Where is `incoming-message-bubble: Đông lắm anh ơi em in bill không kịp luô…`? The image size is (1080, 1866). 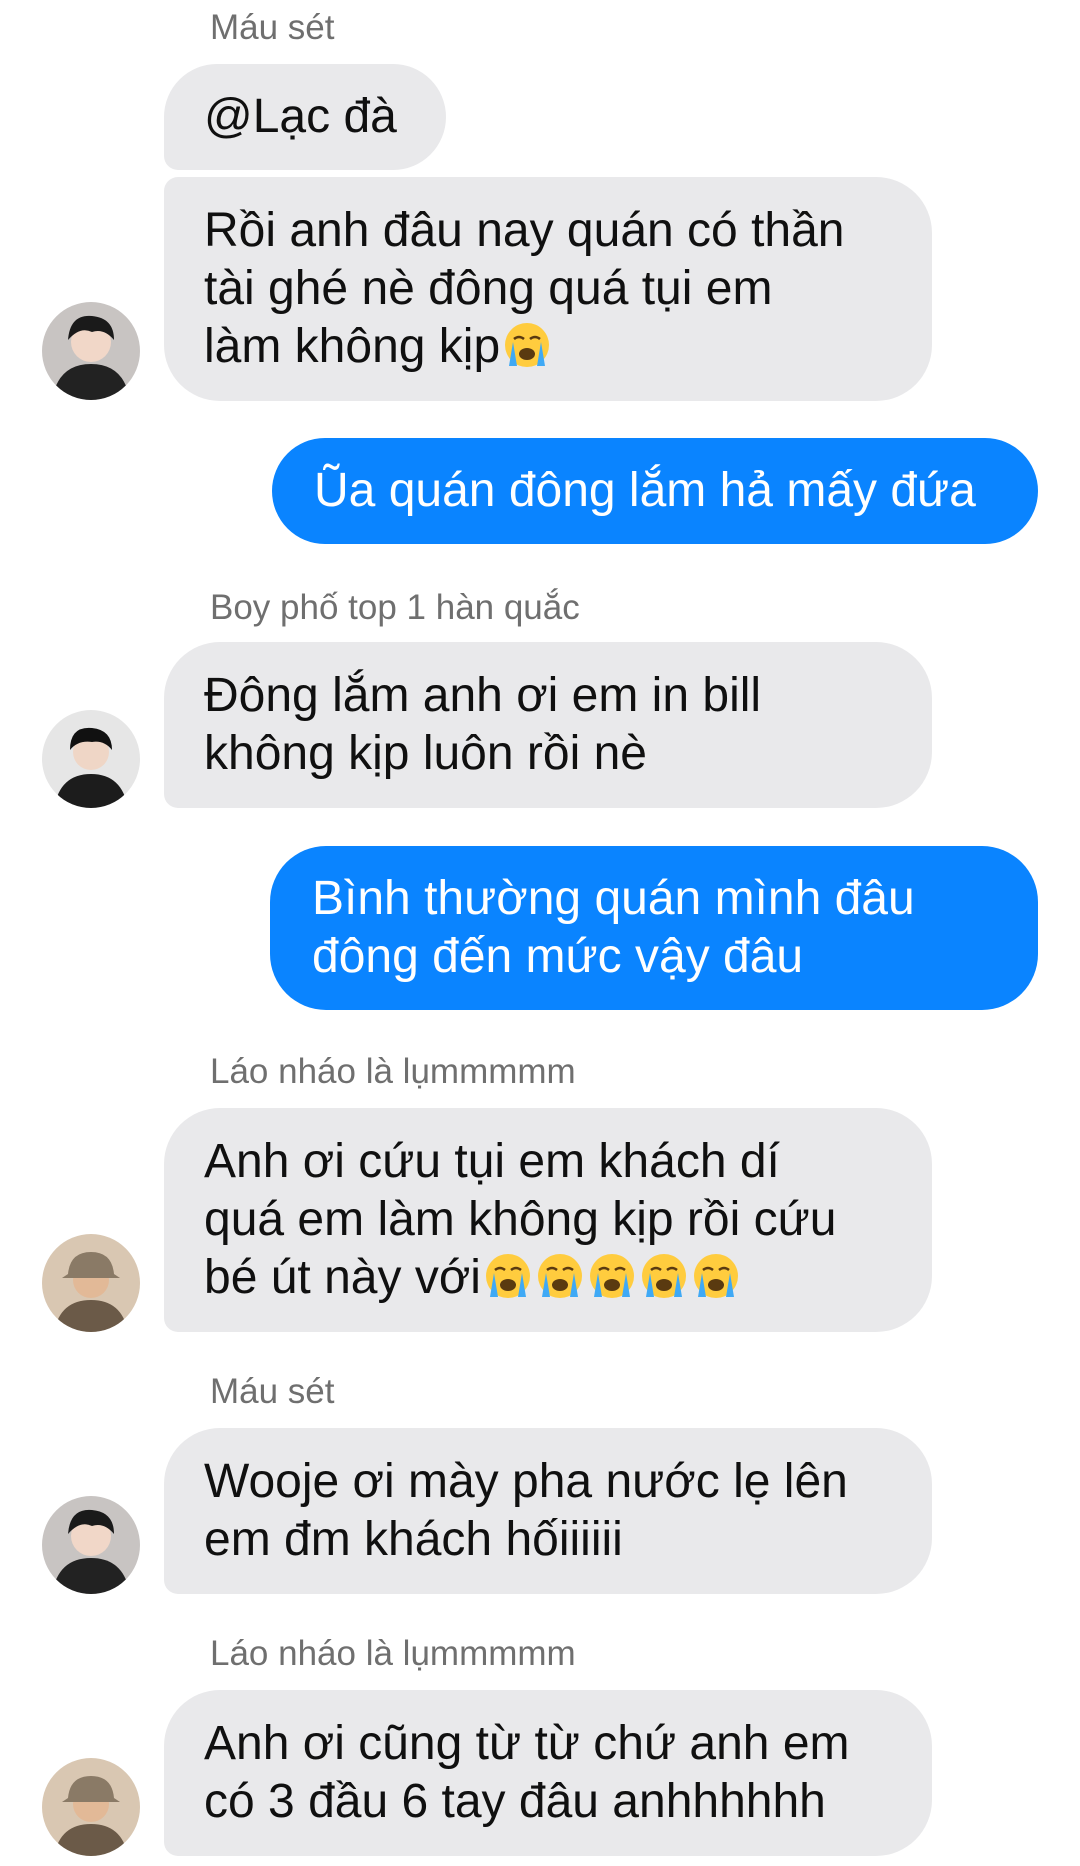 incoming-message-bubble: Đông lắm anh ơi em in bill không kịp luô… is located at coordinates (548, 725).